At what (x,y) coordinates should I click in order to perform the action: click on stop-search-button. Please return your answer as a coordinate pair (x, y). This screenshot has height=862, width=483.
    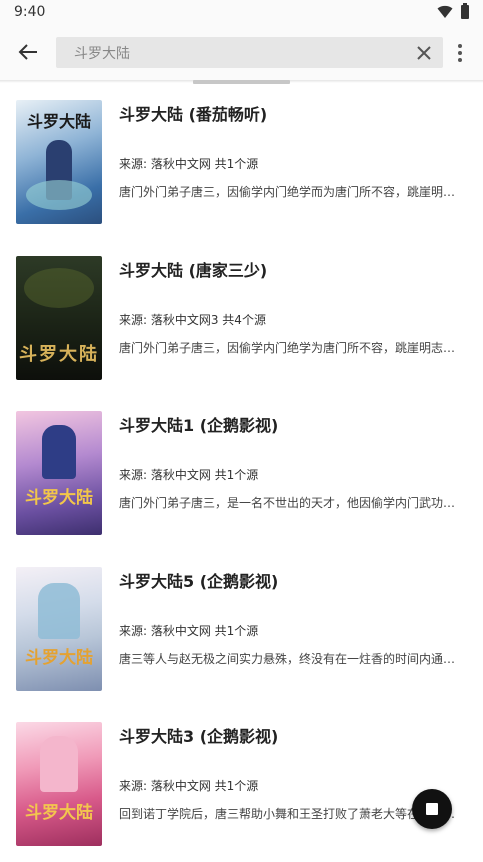
    Looking at the image, I should click on (432, 809).